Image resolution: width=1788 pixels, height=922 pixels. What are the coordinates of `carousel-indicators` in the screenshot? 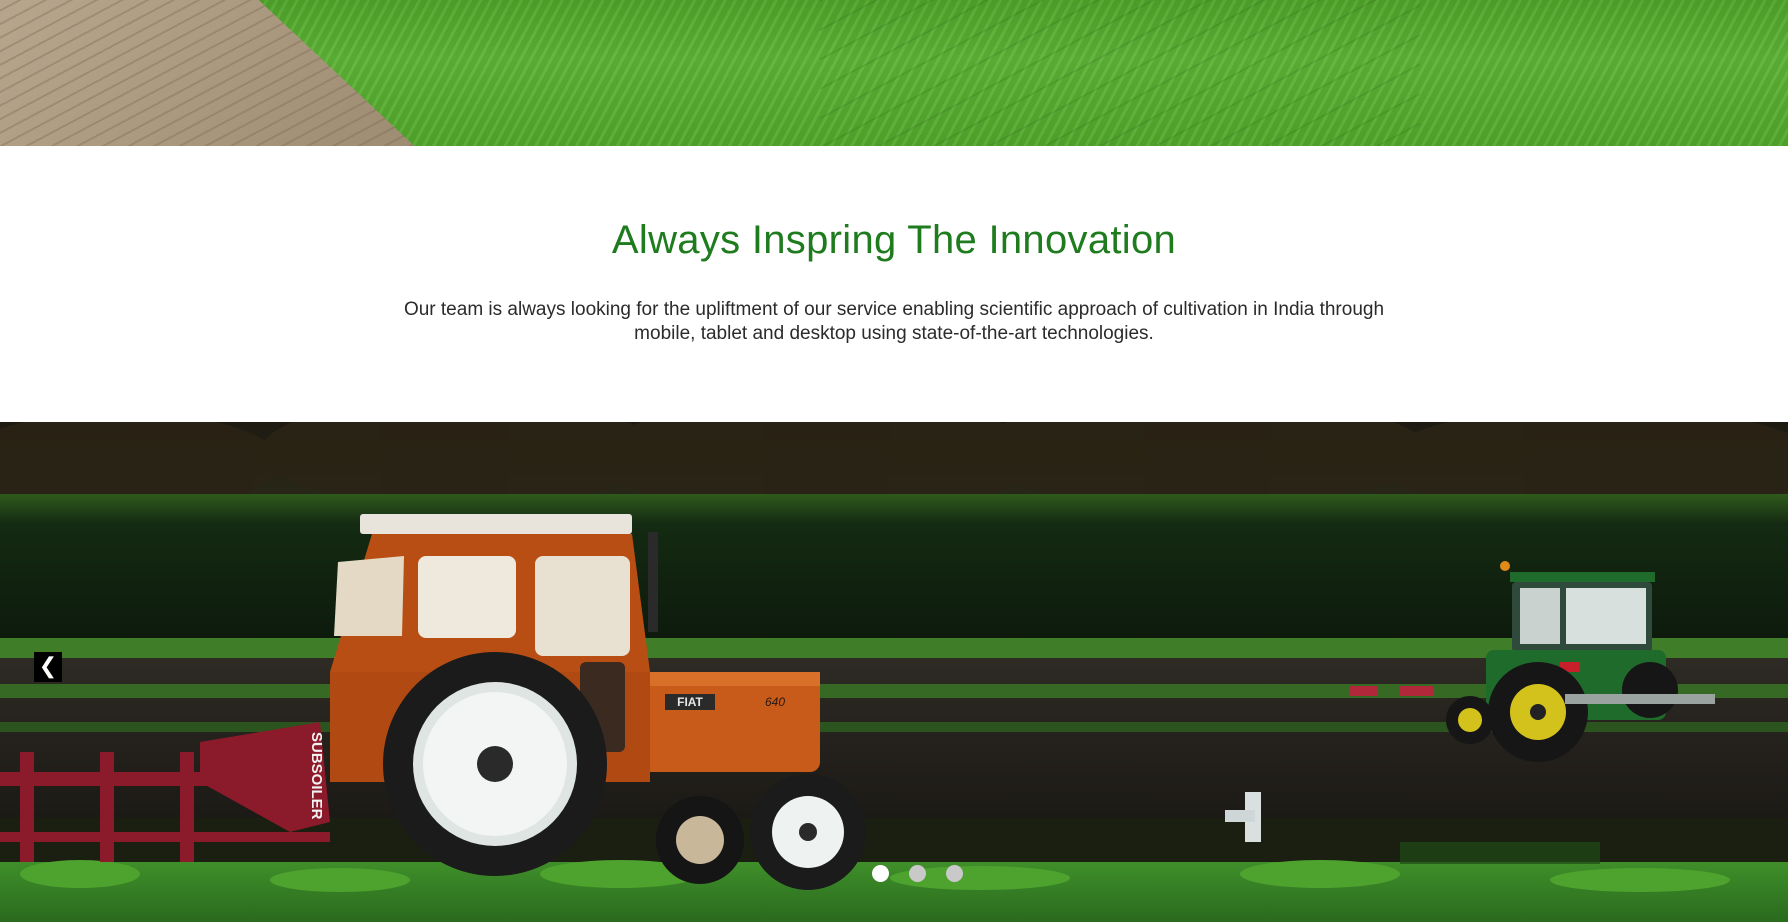 It's located at (917, 874).